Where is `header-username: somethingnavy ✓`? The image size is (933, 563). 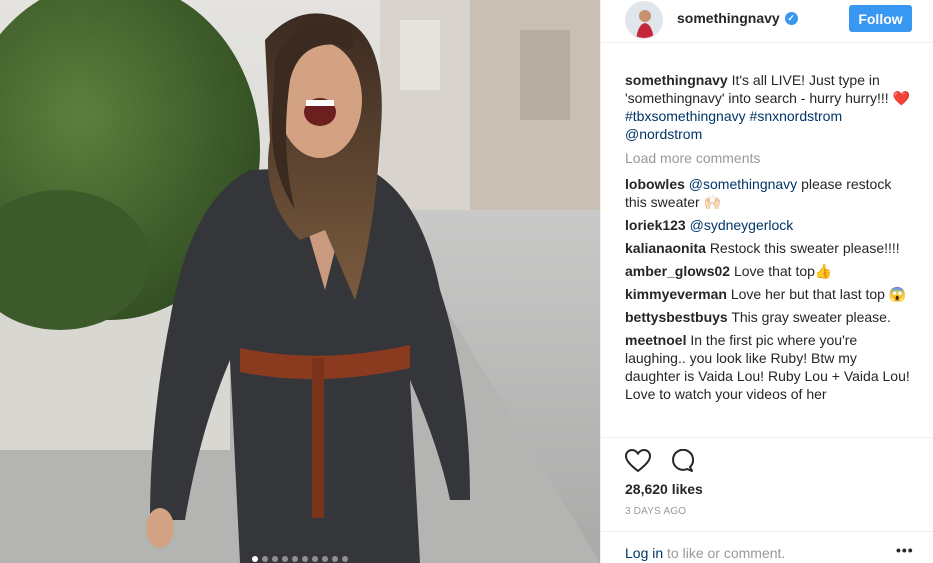 header-username: somethingnavy ✓ is located at coordinates (737, 18).